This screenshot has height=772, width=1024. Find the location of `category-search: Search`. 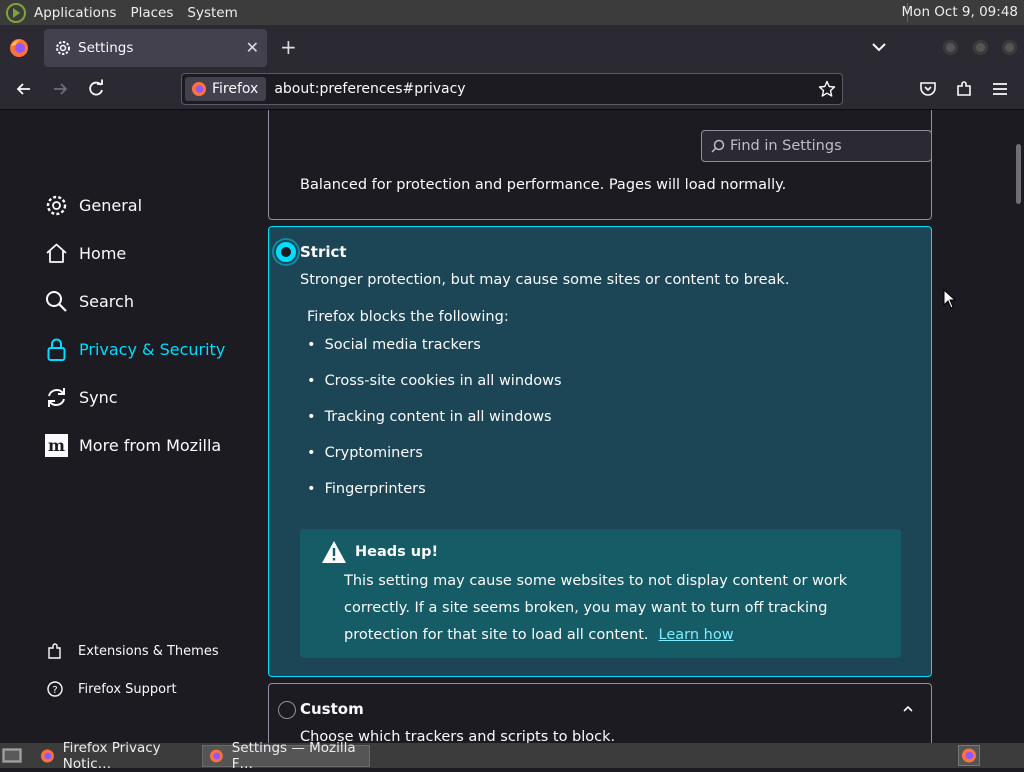

category-search: Search is located at coordinates (89, 301).